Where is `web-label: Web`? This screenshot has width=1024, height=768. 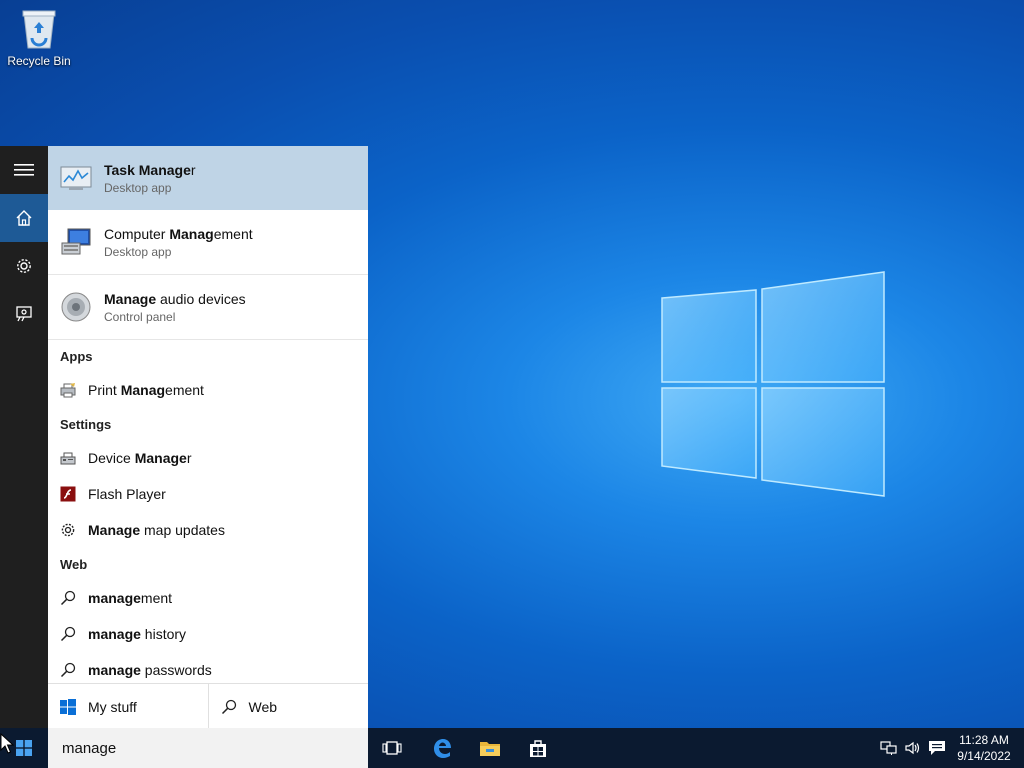 web-label: Web is located at coordinates (263, 706).